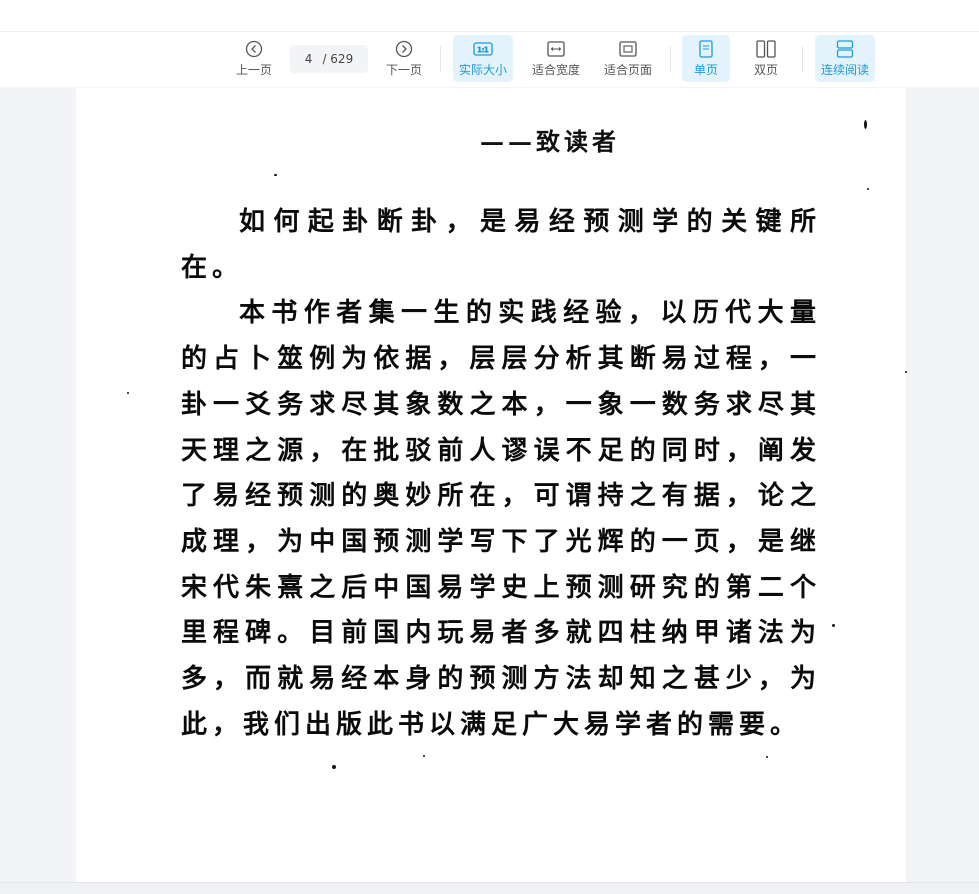 The image size is (979, 894). Describe the element at coordinates (308, 59) in the screenshot. I see `current-page-value: 4` at that location.